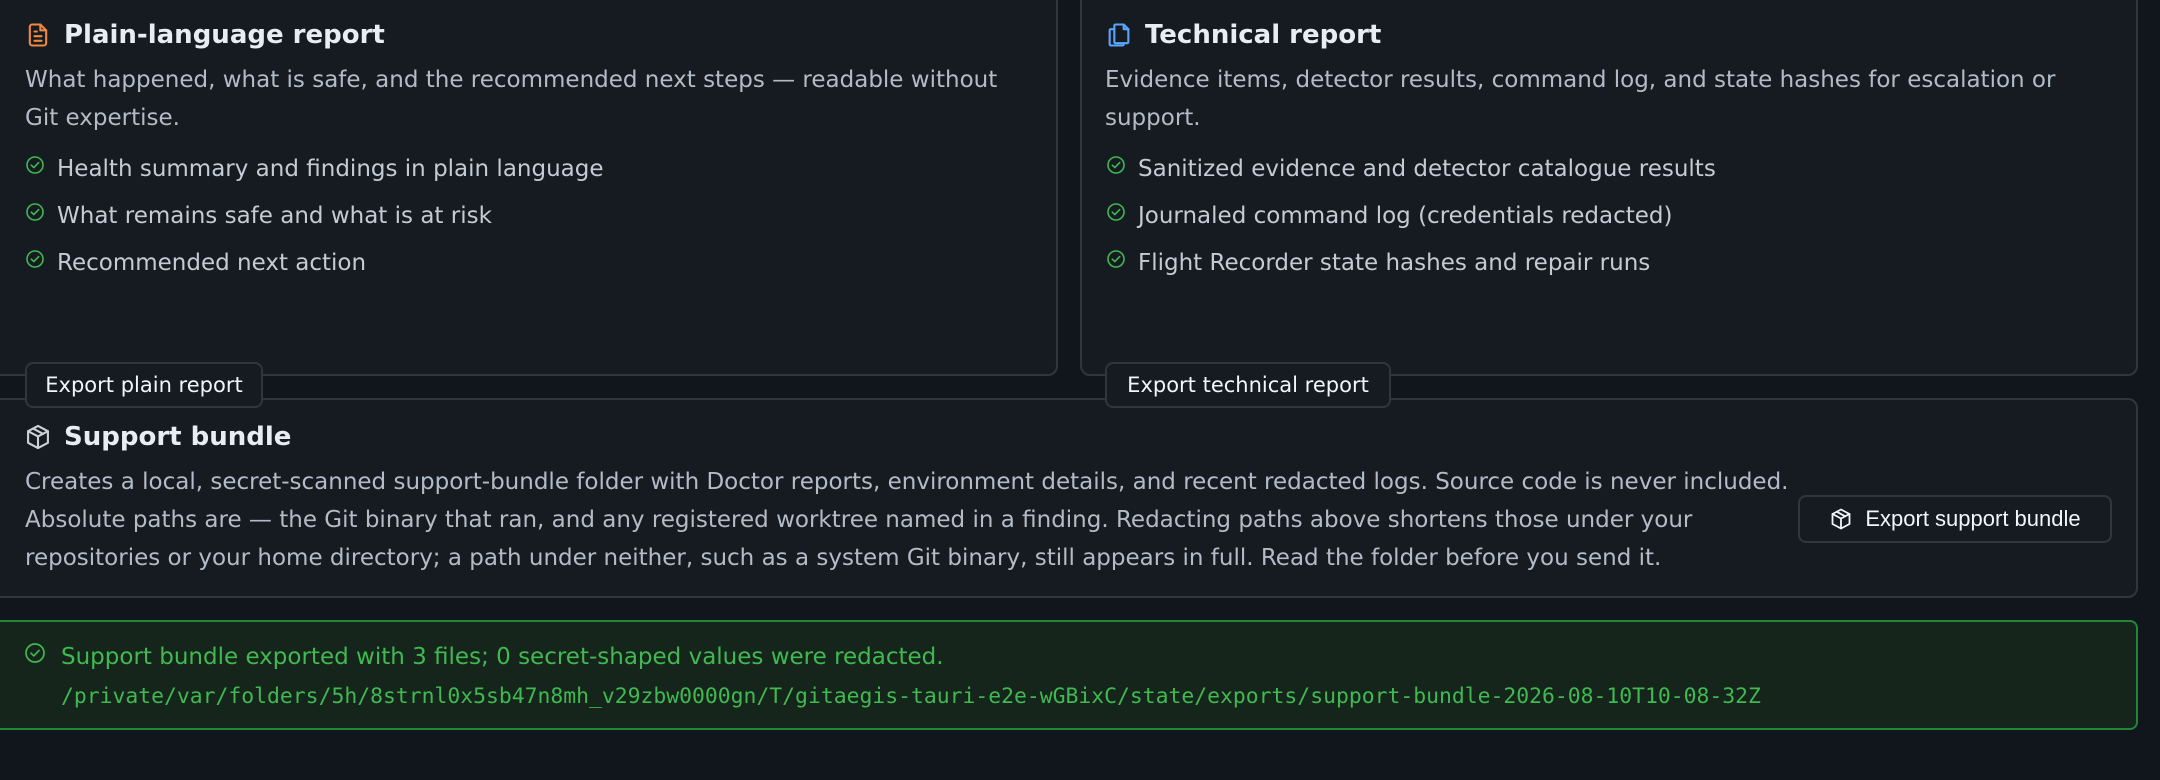  I want to click on export-plain-report-button: Export plain report, so click(144, 385).